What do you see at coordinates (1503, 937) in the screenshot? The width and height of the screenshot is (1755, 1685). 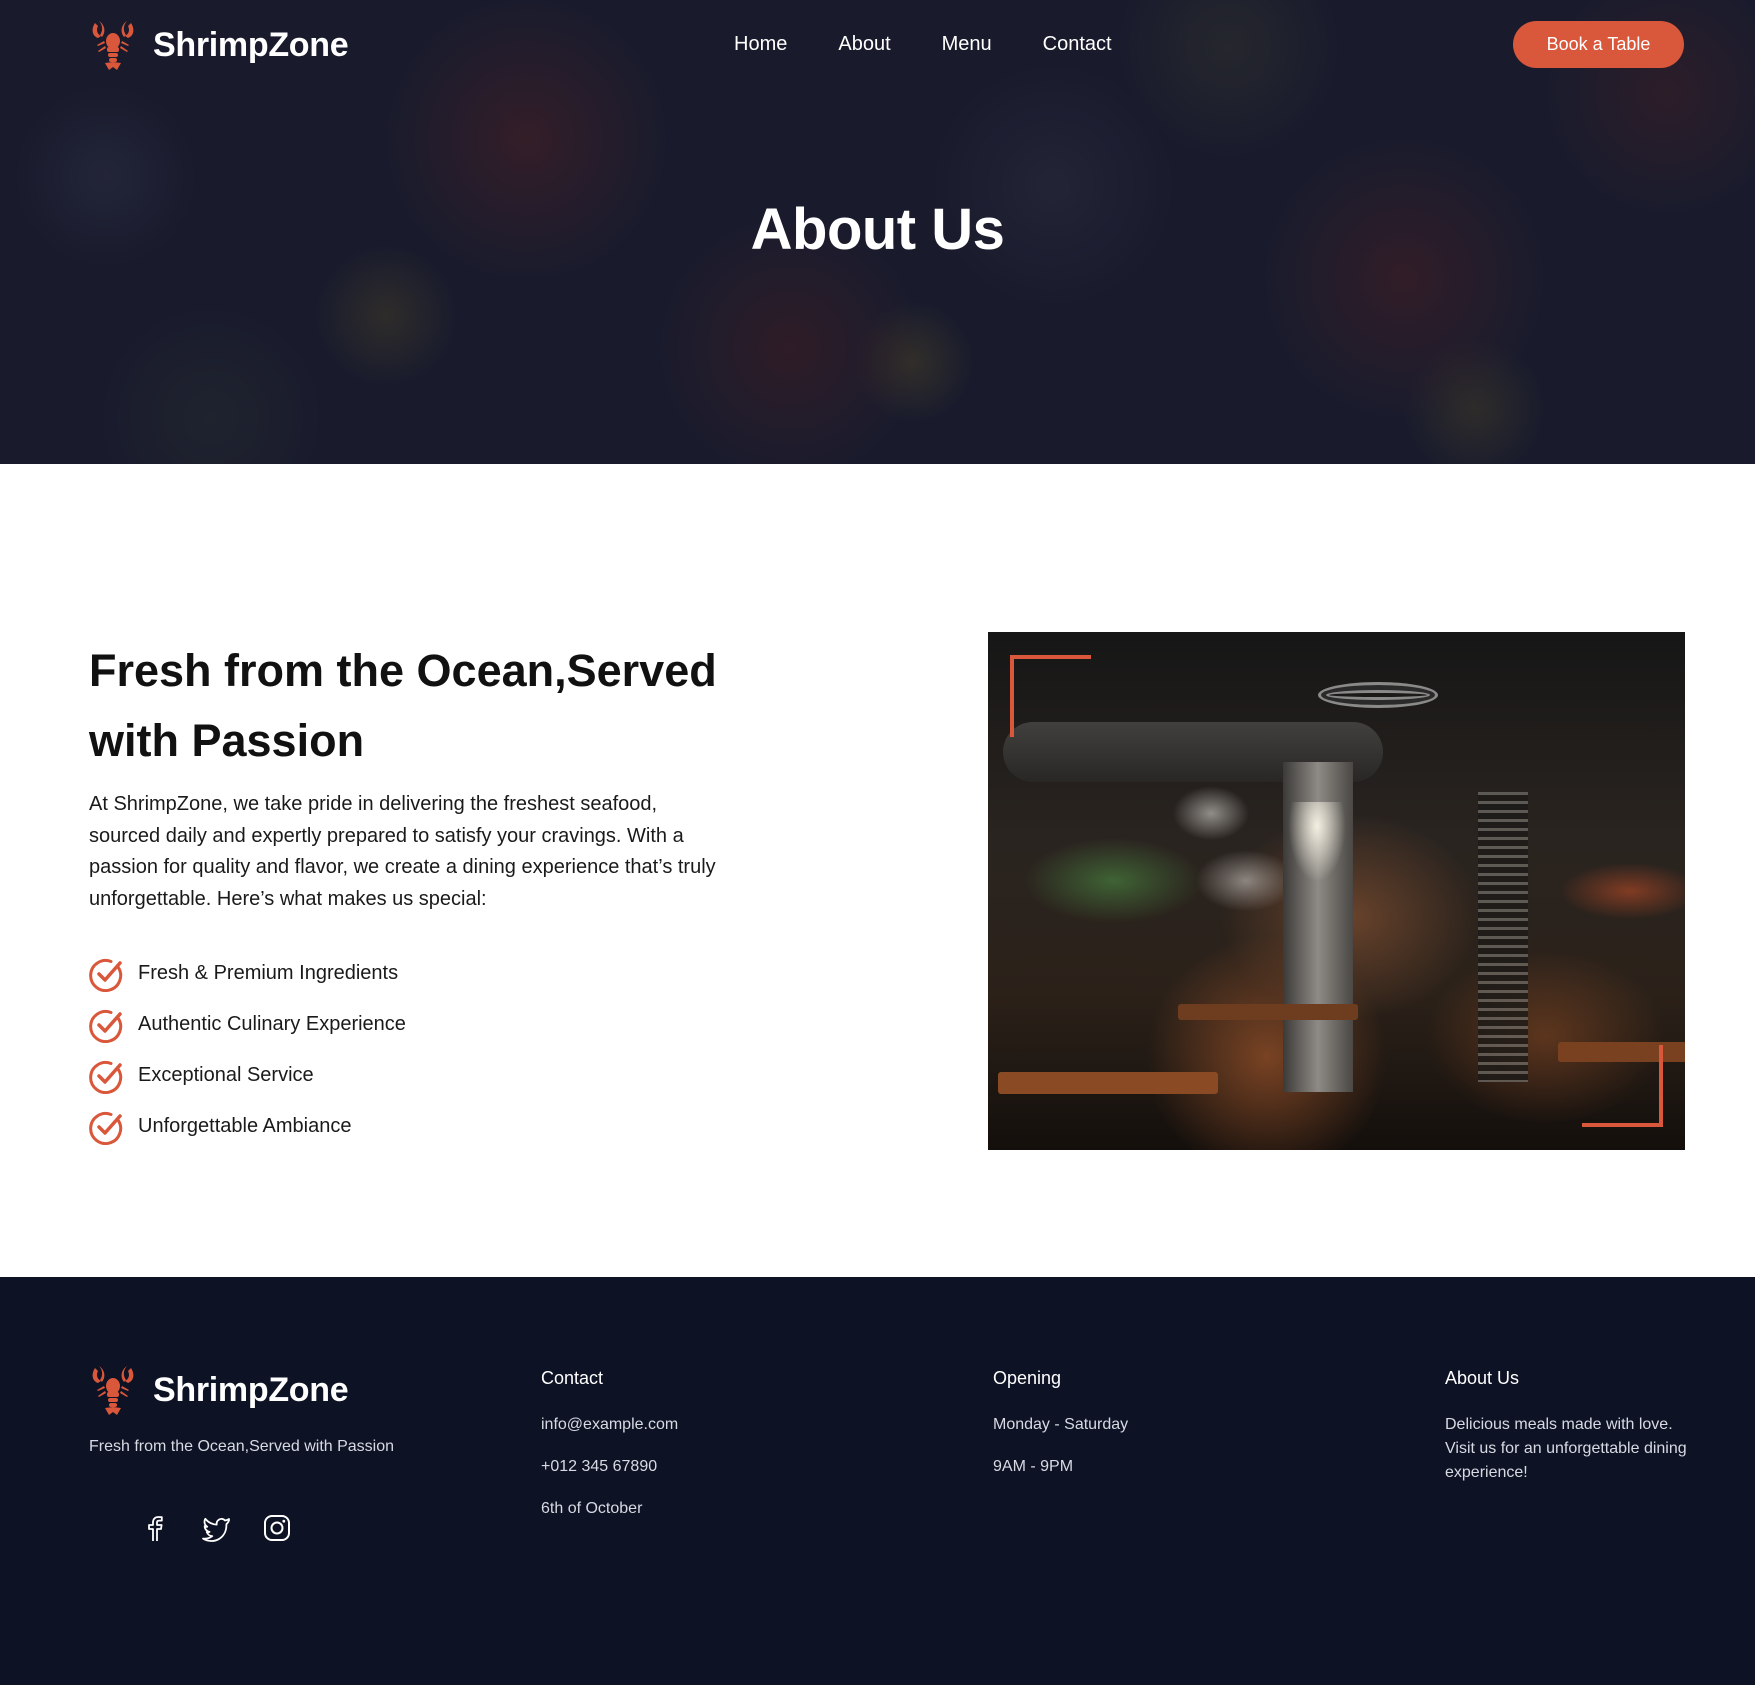 I see `window-blinds` at bounding box center [1503, 937].